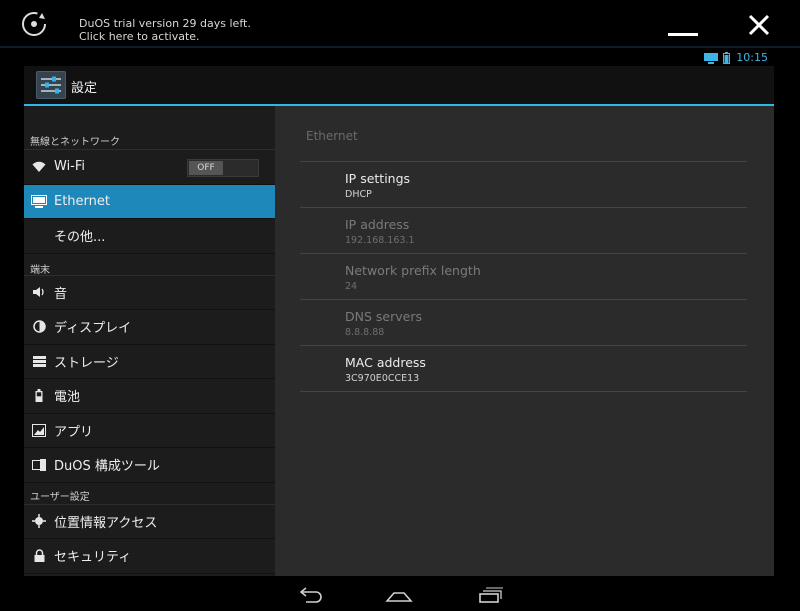 The height and width of the screenshot is (611, 800). Describe the element at coordinates (523, 185) in the screenshot. I see `pref-ip-settings: IP settings DHCP` at that location.